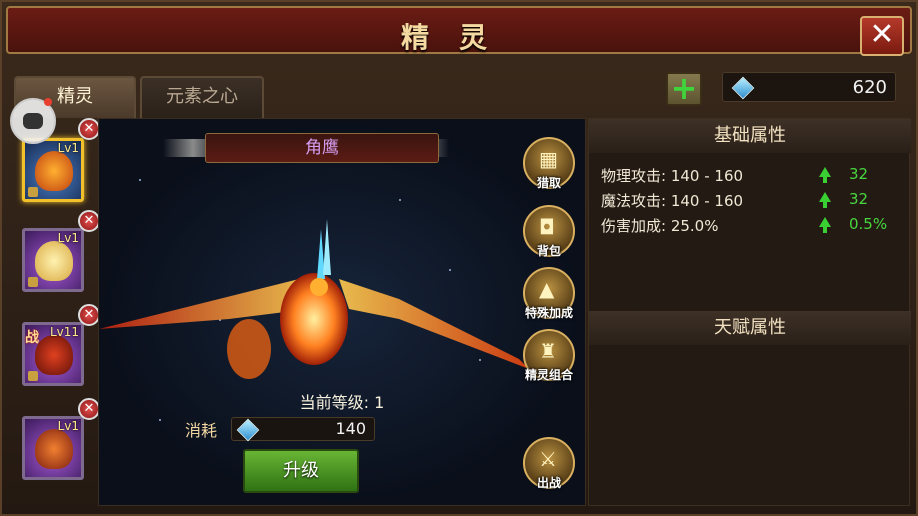 The width and height of the screenshot is (918, 516). What do you see at coordinates (548, 159) in the screenshot?
I see `net-icon: ▦` at bounding box center [548, 159].